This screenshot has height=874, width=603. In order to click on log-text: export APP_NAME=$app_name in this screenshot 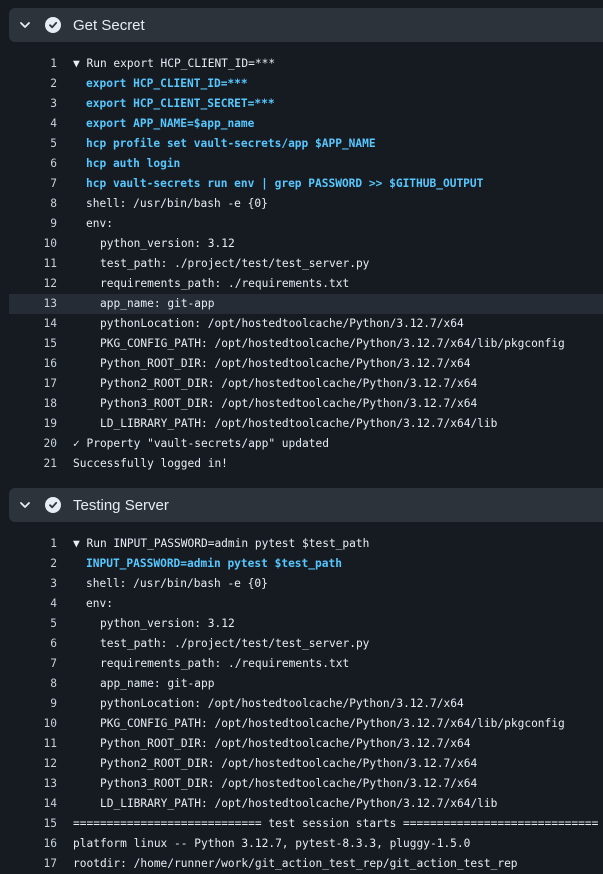, I will do `click(170, 123)`.